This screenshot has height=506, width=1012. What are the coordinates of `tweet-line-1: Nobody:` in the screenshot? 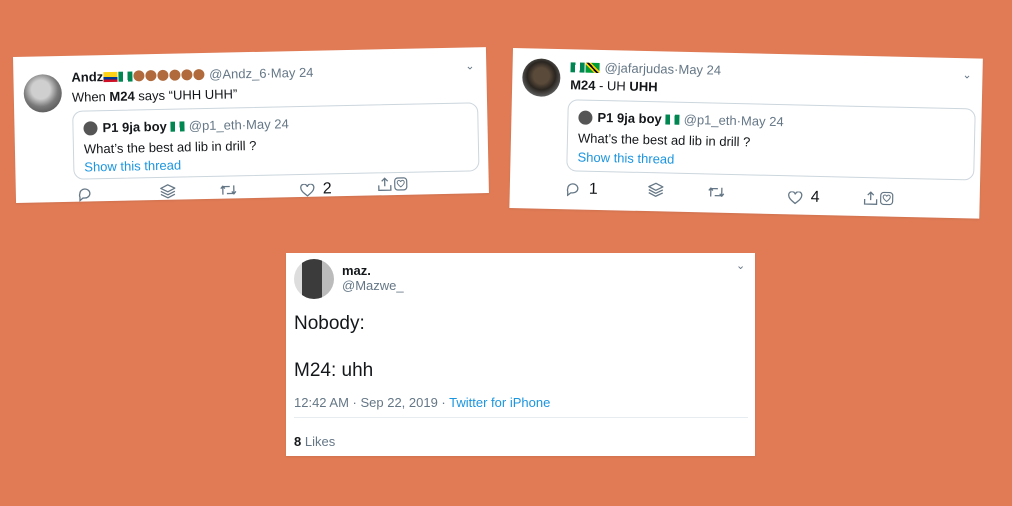 It's located at (329, 323).